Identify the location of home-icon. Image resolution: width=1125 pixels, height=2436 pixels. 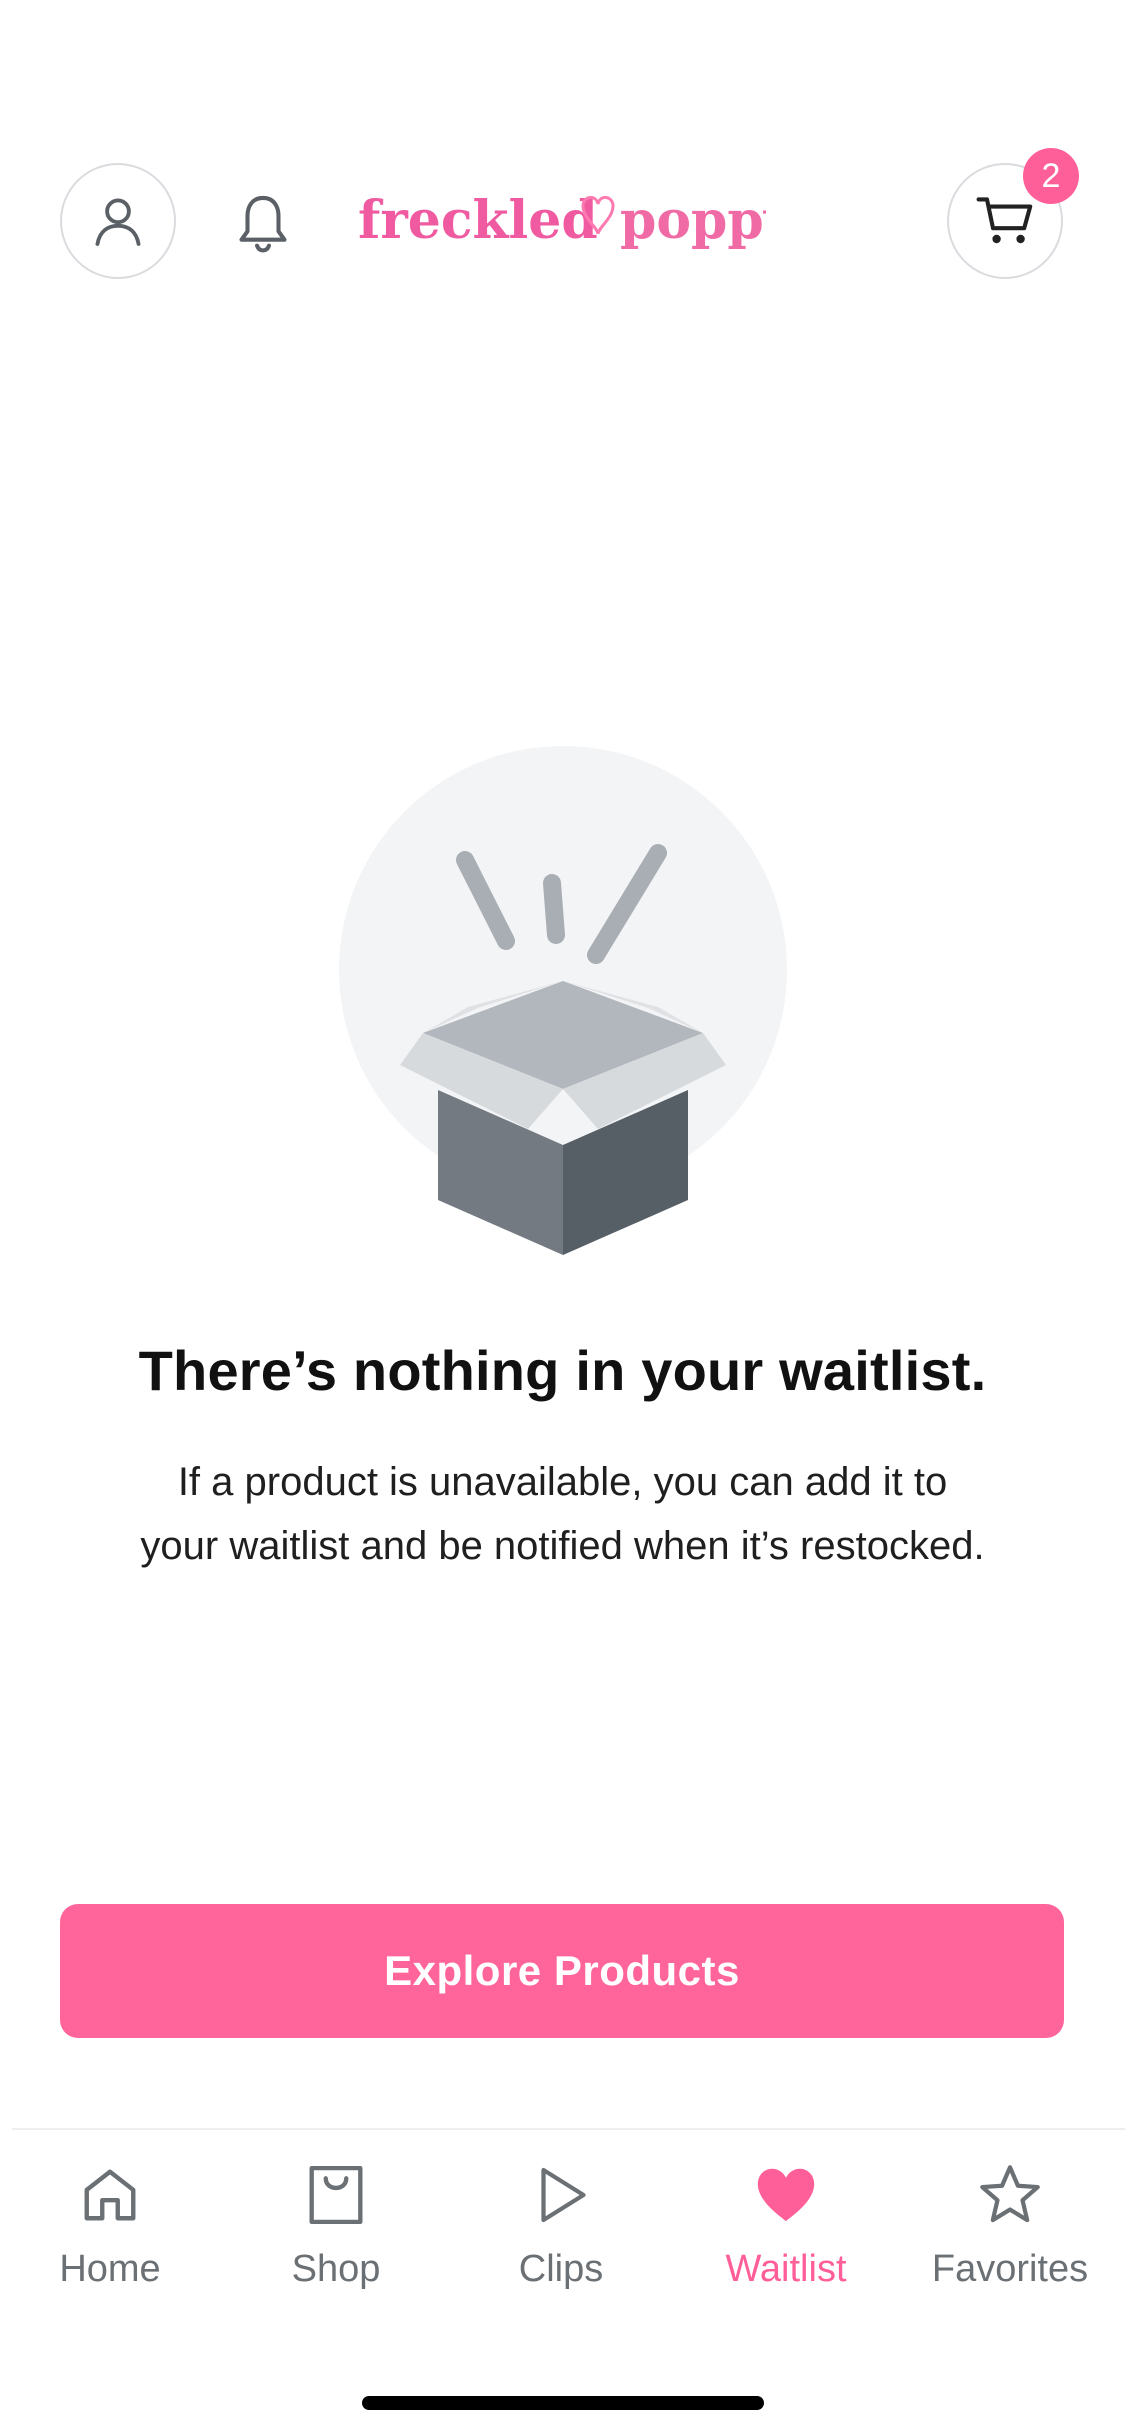
(110, 2195).